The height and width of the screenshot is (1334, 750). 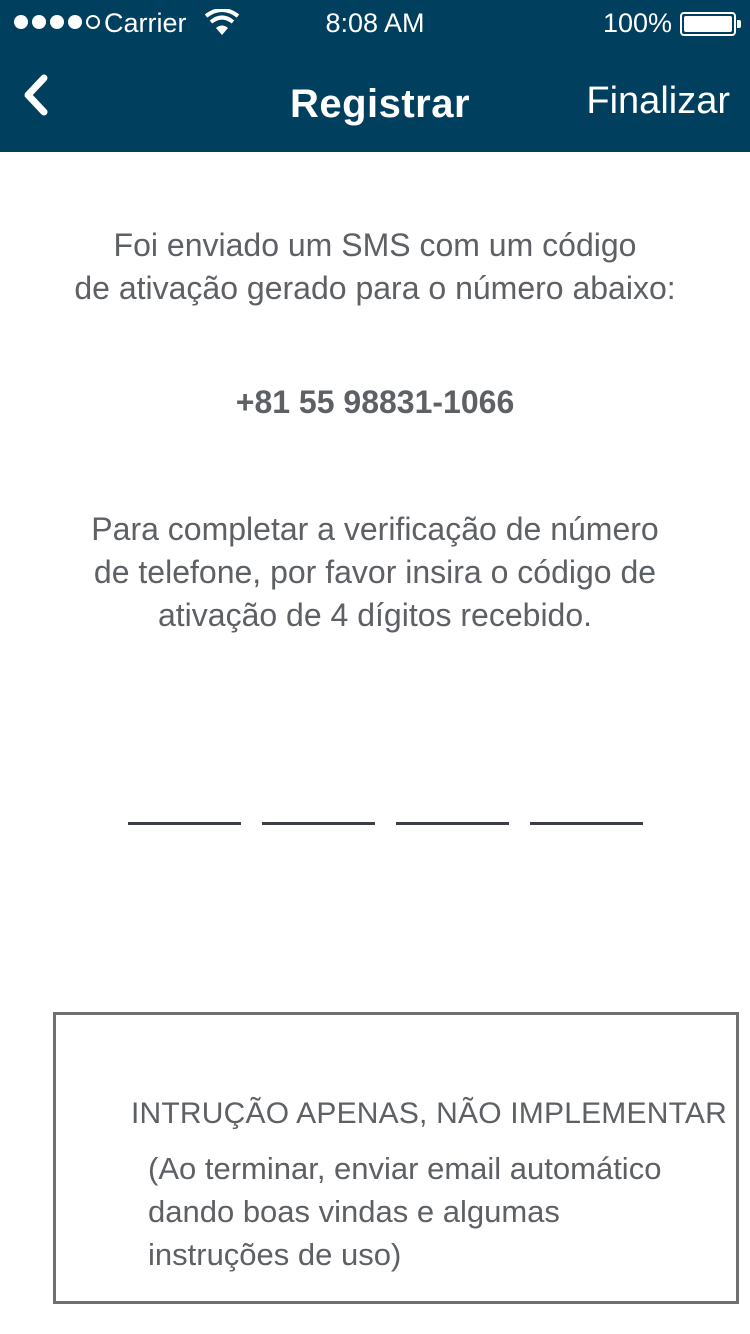 What do you see at coordinates (375, 76) in the screenshot?
I see `navigation-bar: Carrier 8:08 AM 100% Registrar Finalizar` at bounding box center [375, 76].